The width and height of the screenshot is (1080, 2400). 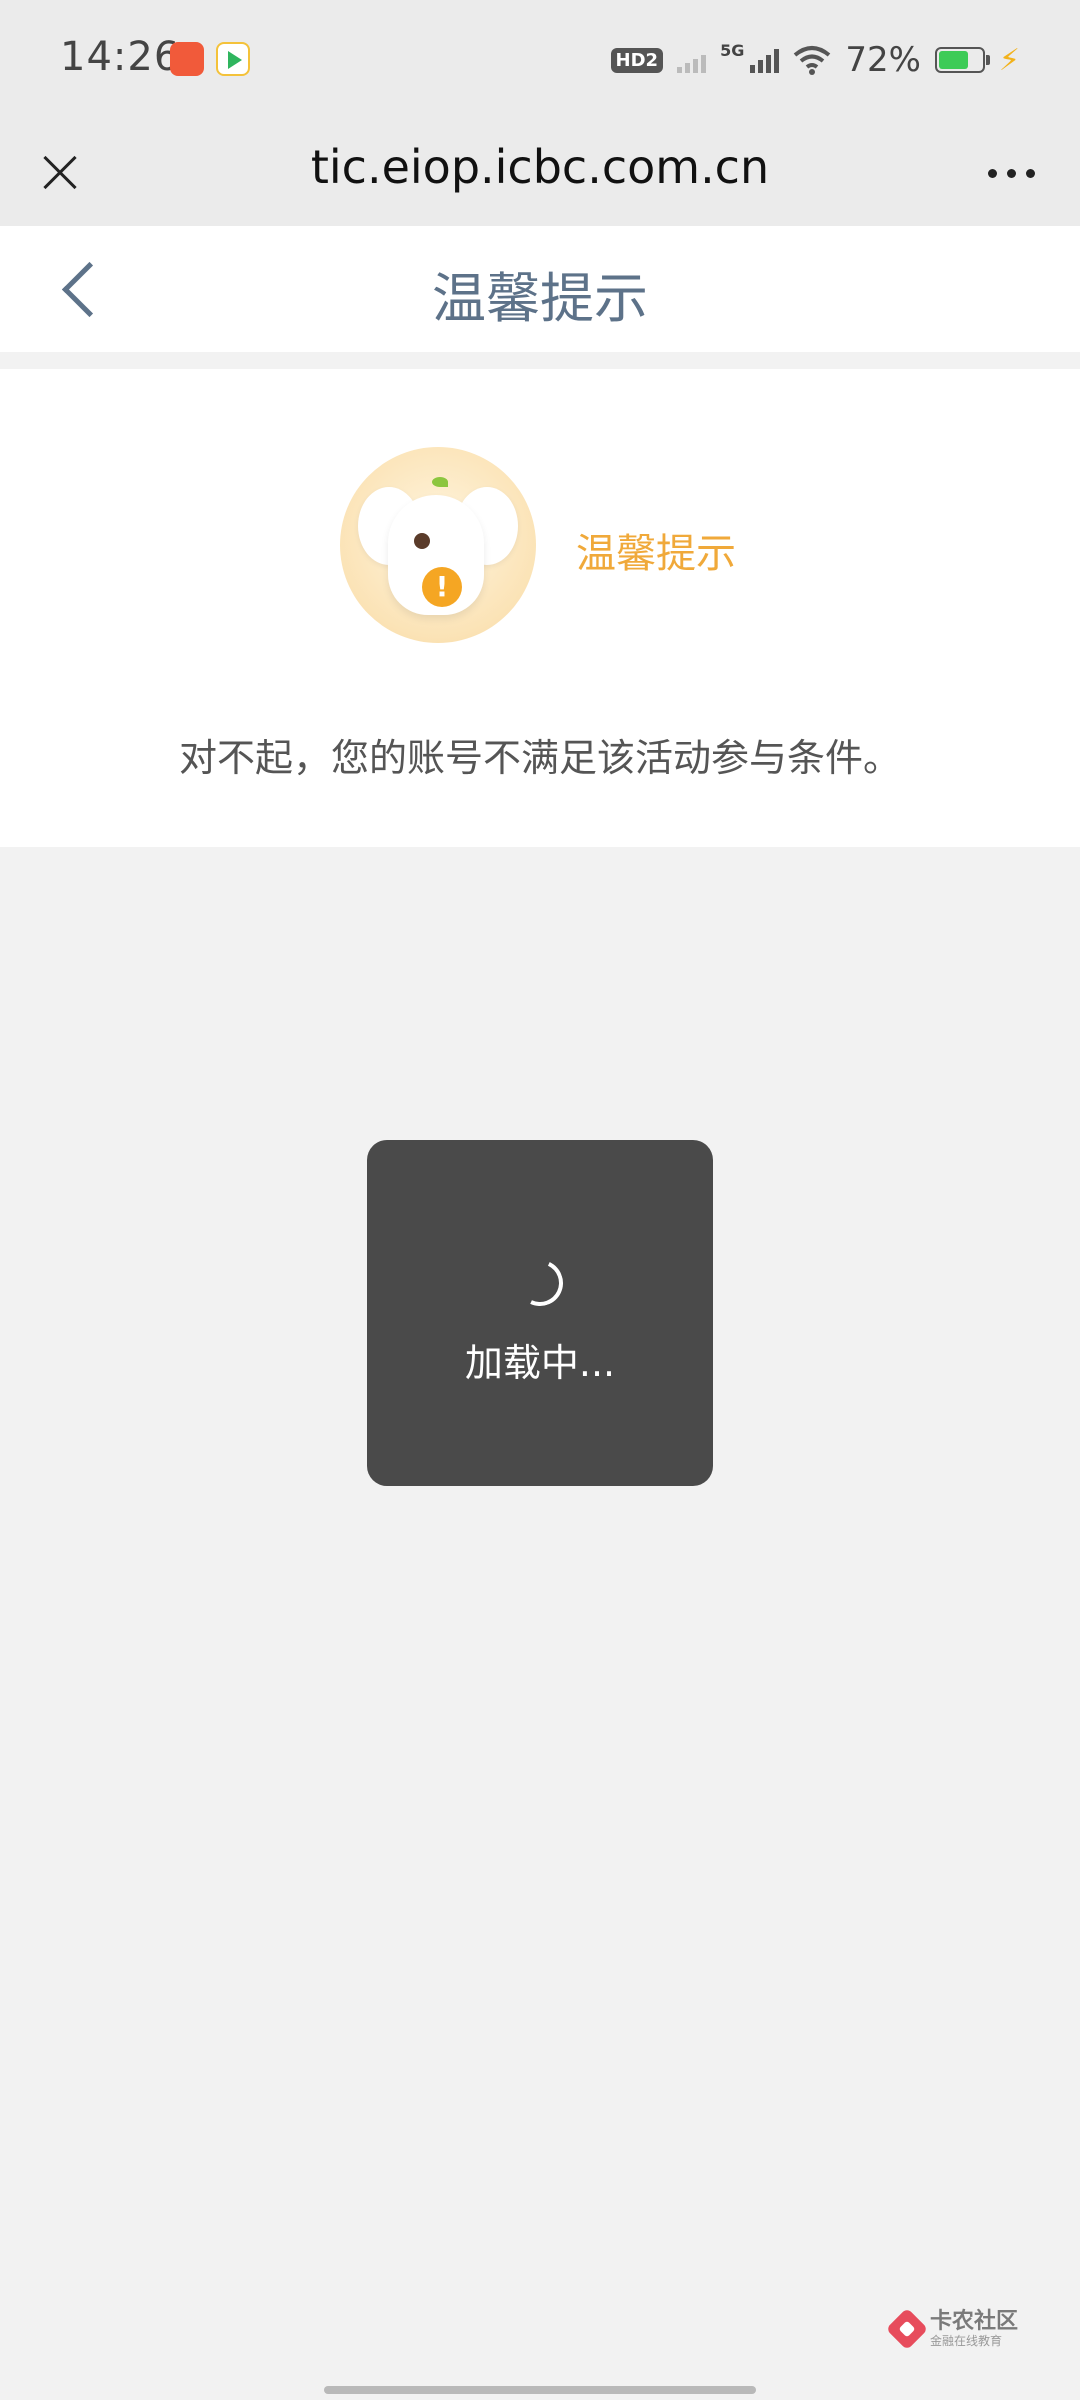 What do you see at coordinates (765, 60) in the screenshot?
I see `signal-icon-sim2` at bounding box center [765, 60].